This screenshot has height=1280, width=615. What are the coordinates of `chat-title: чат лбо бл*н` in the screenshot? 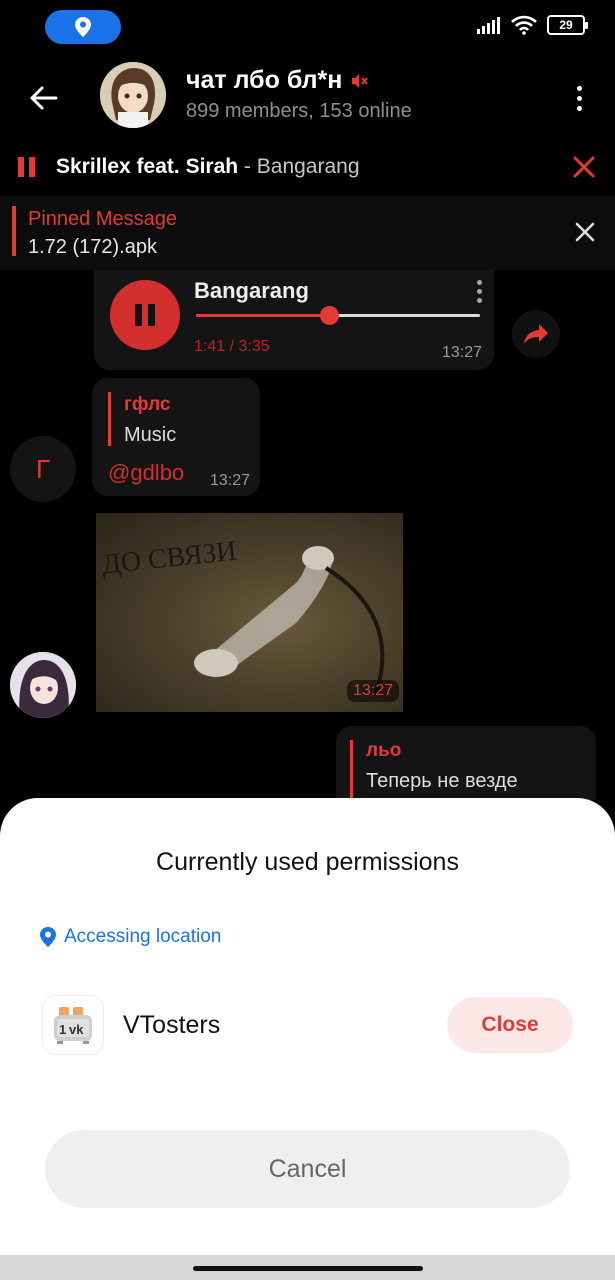 It's located at (277, 80).